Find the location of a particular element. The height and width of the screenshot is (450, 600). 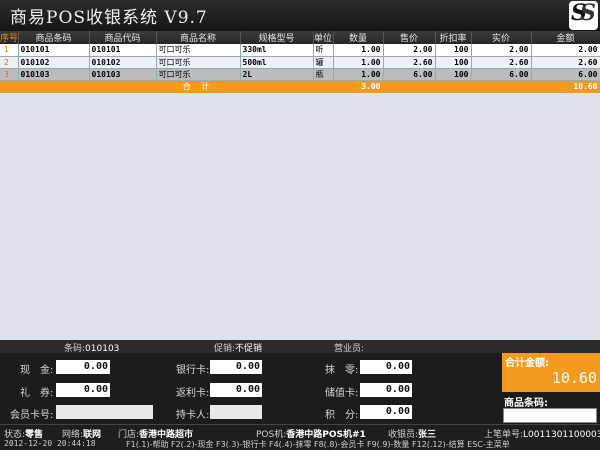

info-bar: 条码:010103 促销:不促销 营业员: is located at coordinates (300, 347).